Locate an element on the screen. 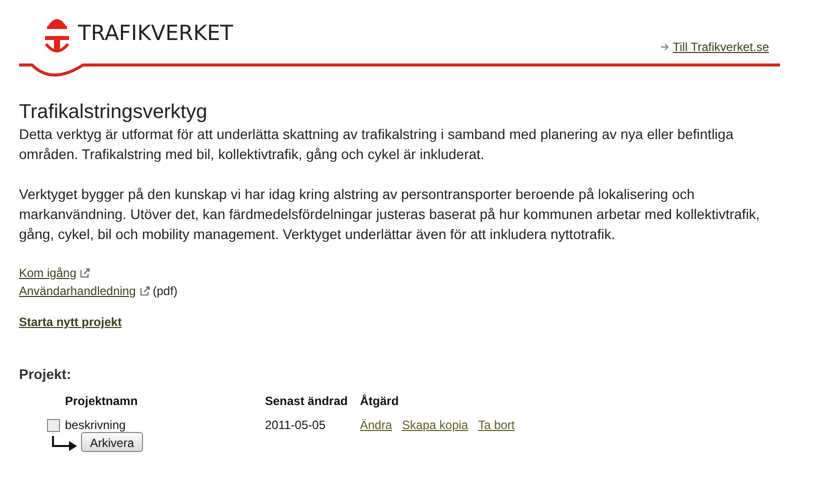 This screenshot has width=817, height=489. column-header: Projektnamn is located at coordinates (101, 401).